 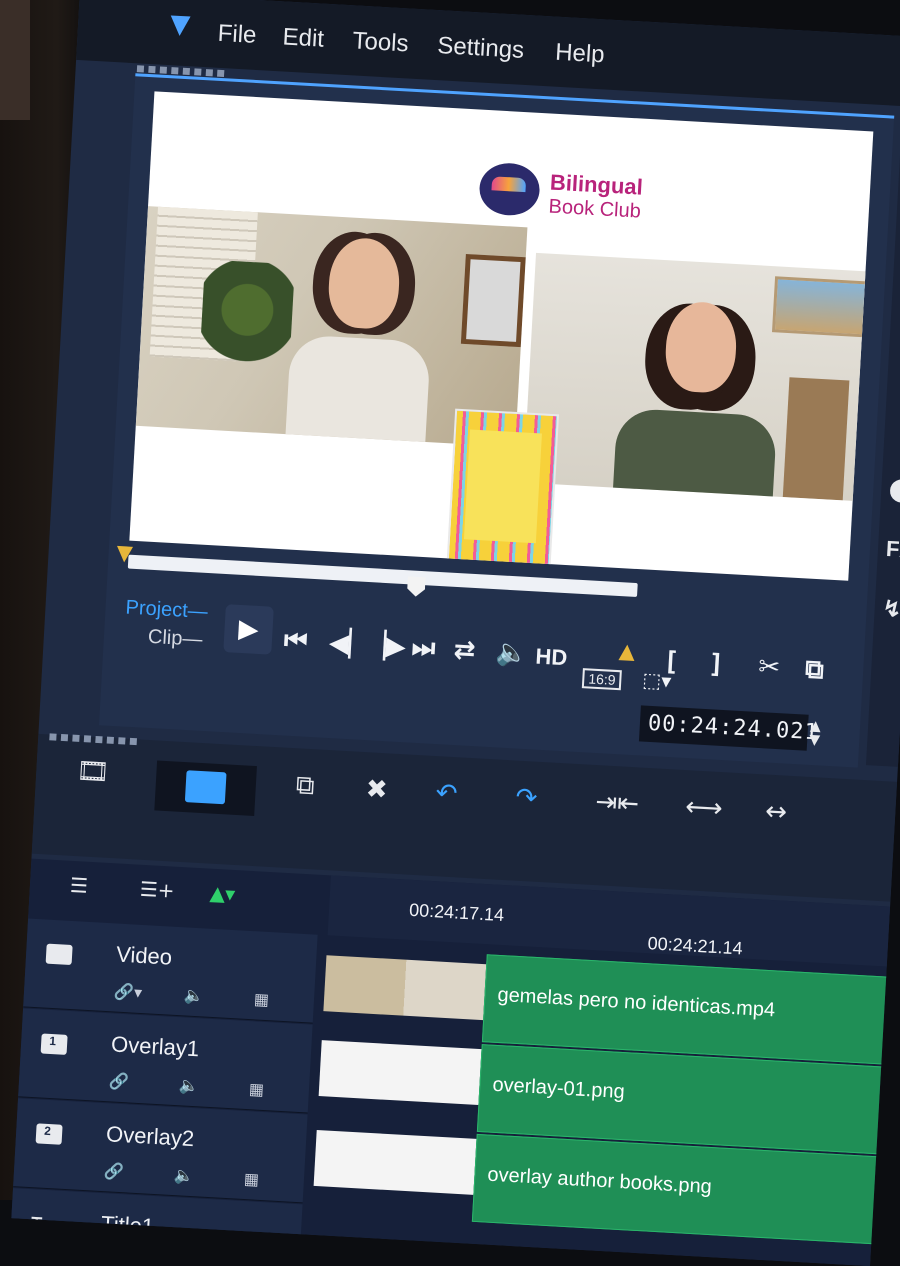 I want to click on mark-out-marker, so click(x=627, y=652).